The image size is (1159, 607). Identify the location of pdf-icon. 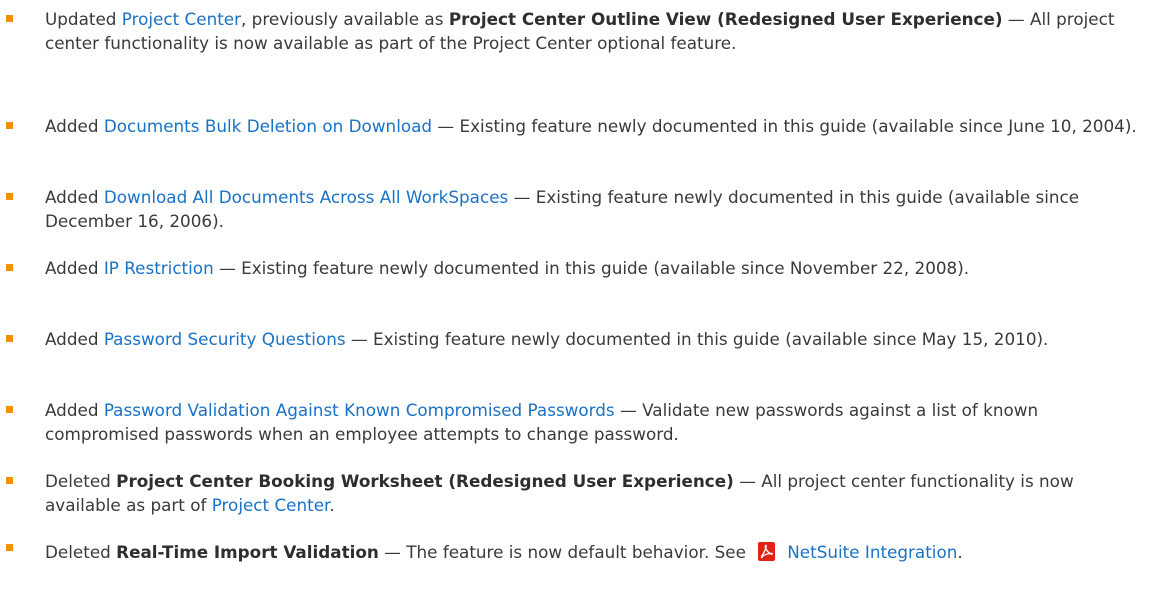
(767, 551).